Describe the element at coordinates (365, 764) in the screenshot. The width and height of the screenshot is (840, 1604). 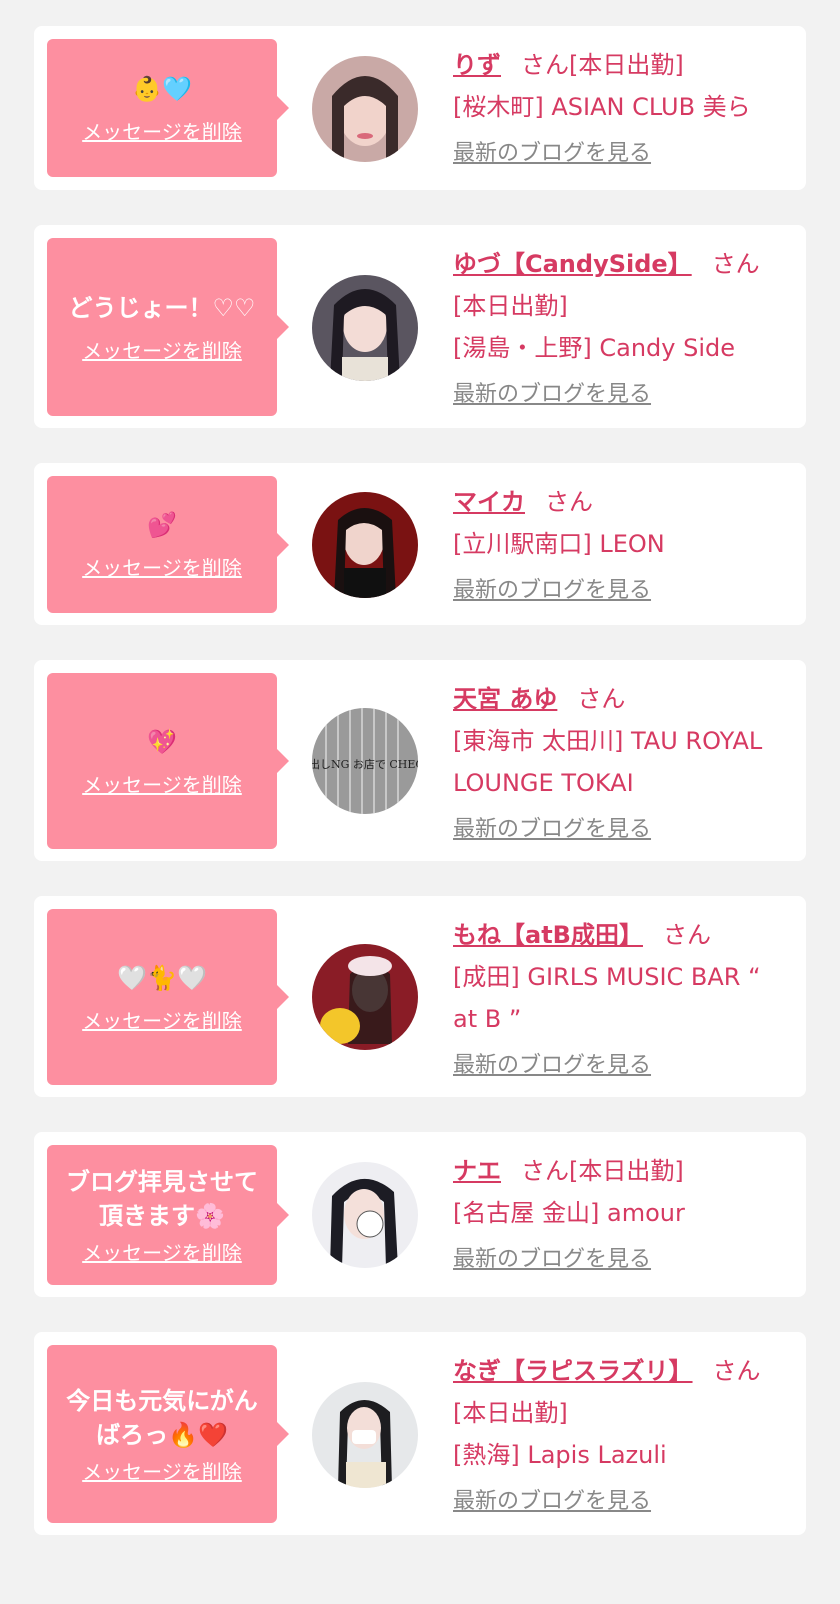
I see `avatar-overlay-text: 顔出しNG お店で CHECK` at that location.